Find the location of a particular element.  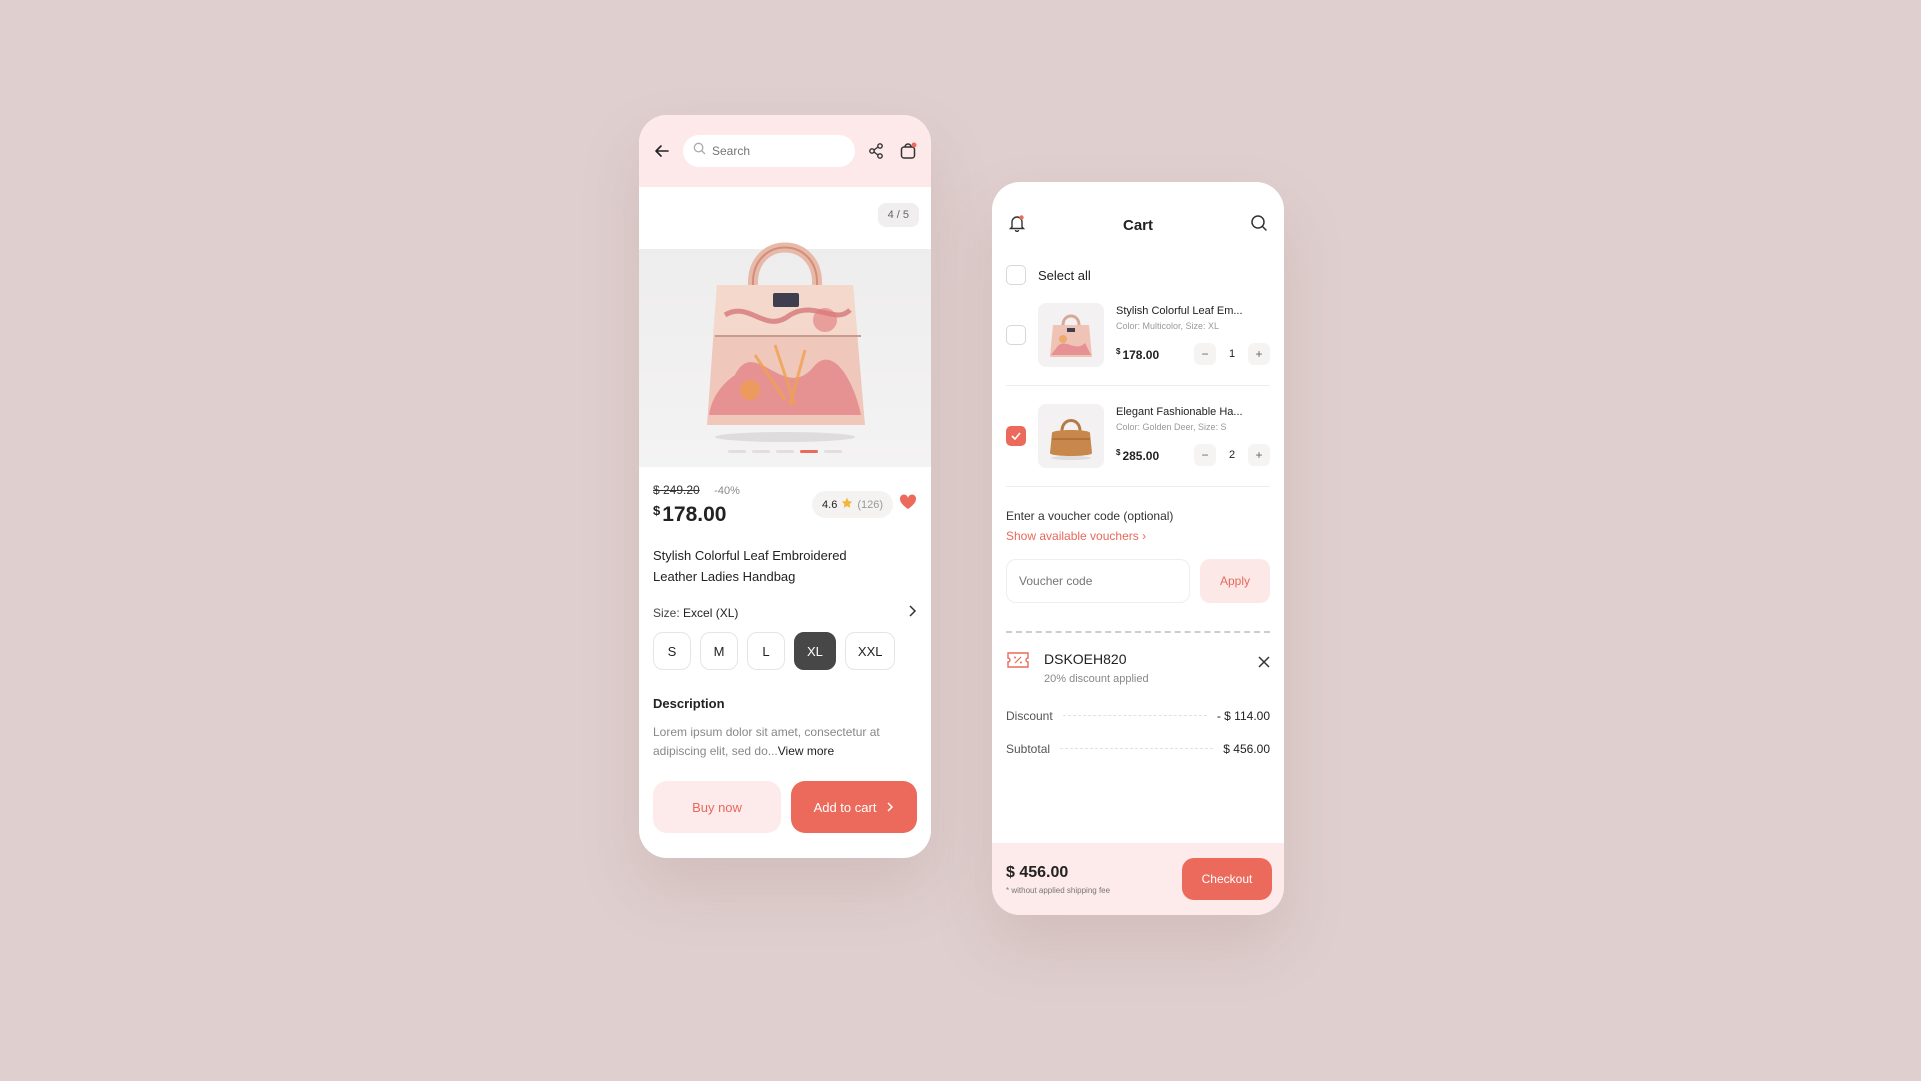

shopping-bag-icon is located at coordinates (908, 151).